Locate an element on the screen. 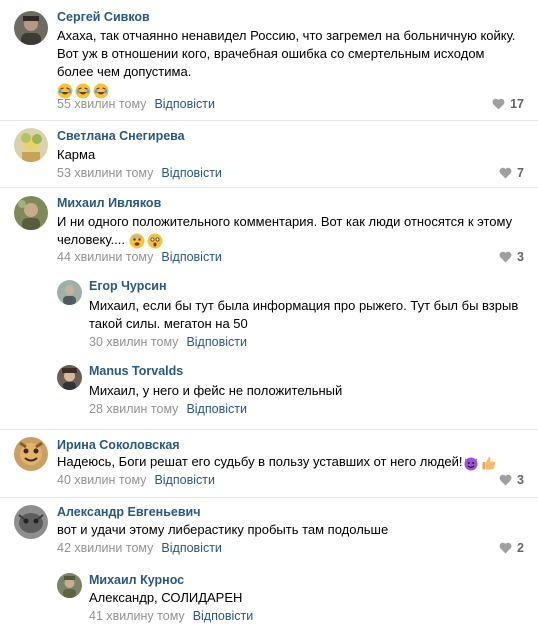  comment-text: Михаил, у него и фейс не положительный is located at coordinates (216, 390).